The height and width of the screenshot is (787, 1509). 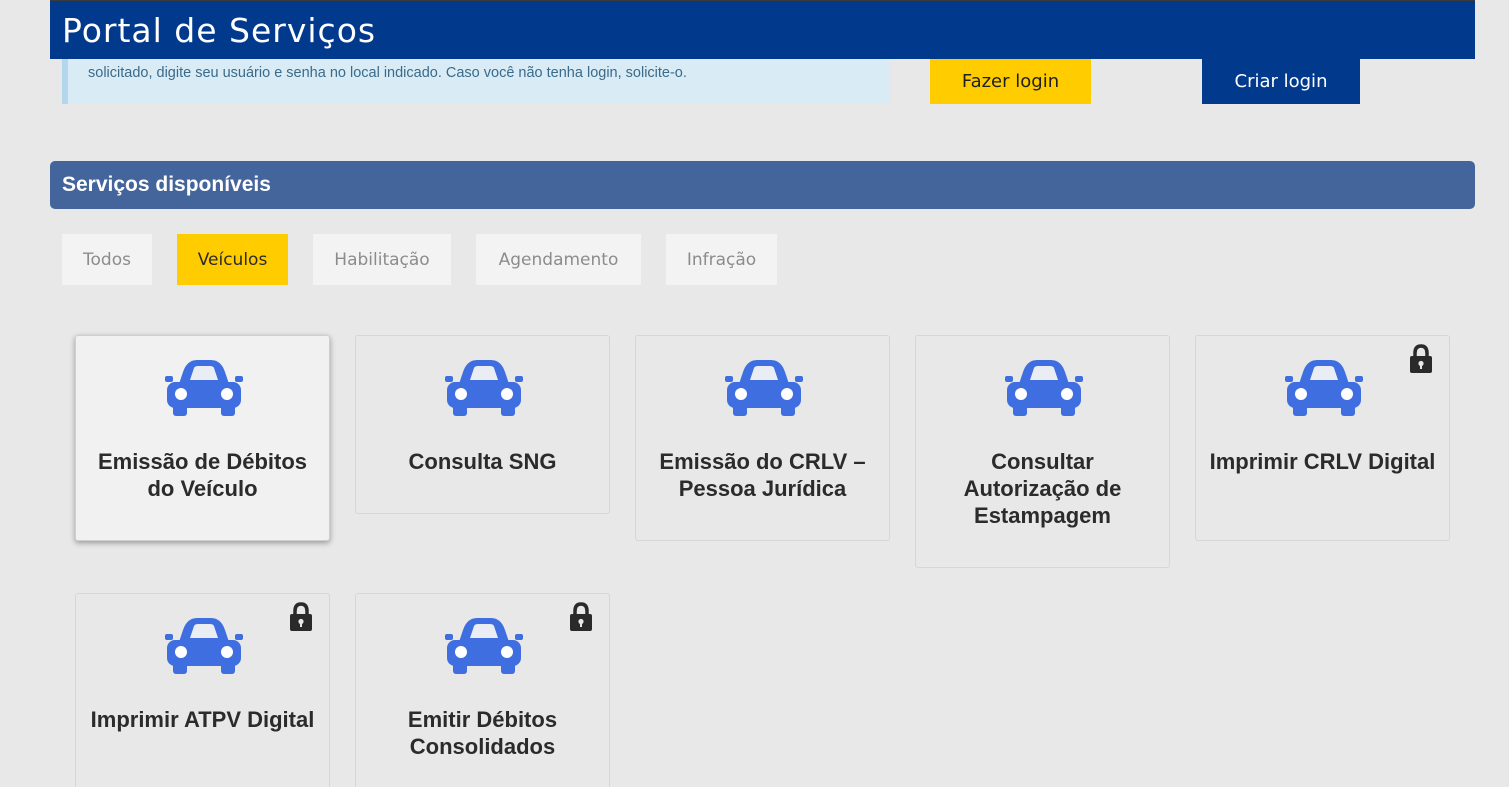 What do you see at coordinates (482, 733) in the screenshot?
I see `service-card-title: Emitir Débitos Consolidados` at bounding box center [482, 733].